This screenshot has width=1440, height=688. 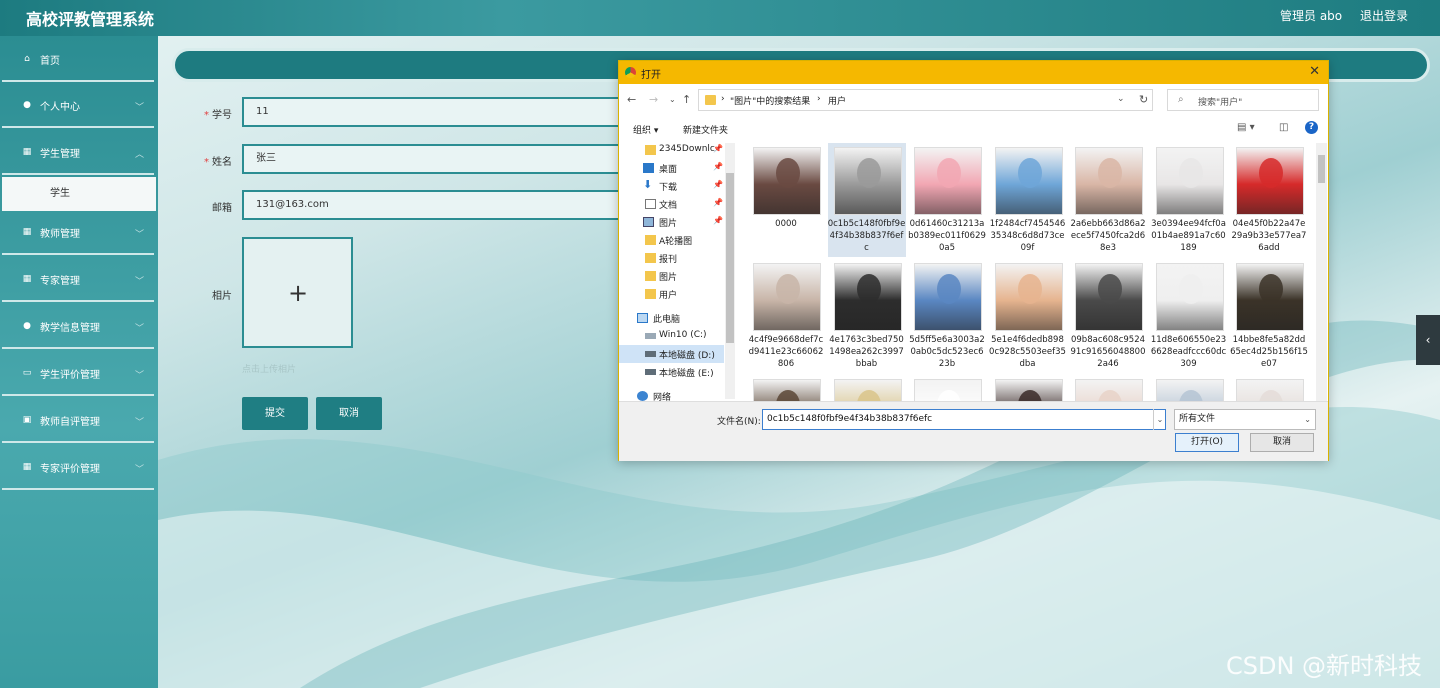 I want to click on sidebar-item-teacher-self-eval: ▣ 教师自评管理 ﹀, so click(x=78, y=421).